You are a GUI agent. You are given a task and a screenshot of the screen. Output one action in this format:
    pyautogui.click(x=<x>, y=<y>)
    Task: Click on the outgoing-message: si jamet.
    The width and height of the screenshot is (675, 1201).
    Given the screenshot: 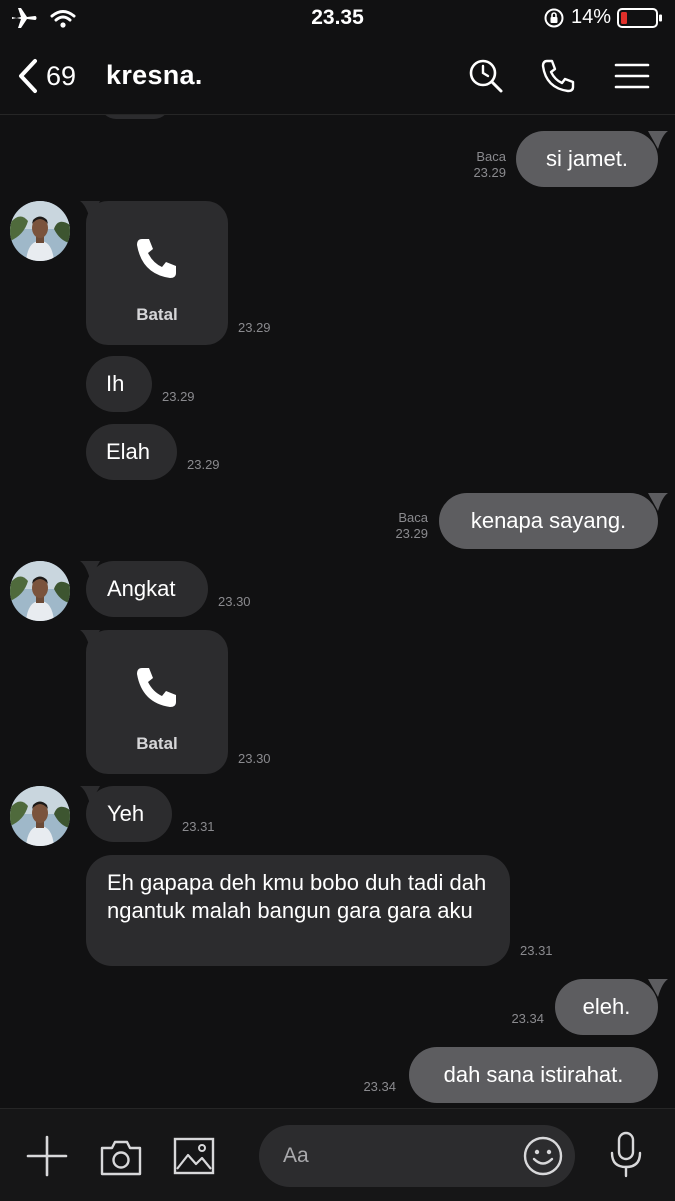 What is the action you would take?
    pyautogui.click(x=587, y=159)
    